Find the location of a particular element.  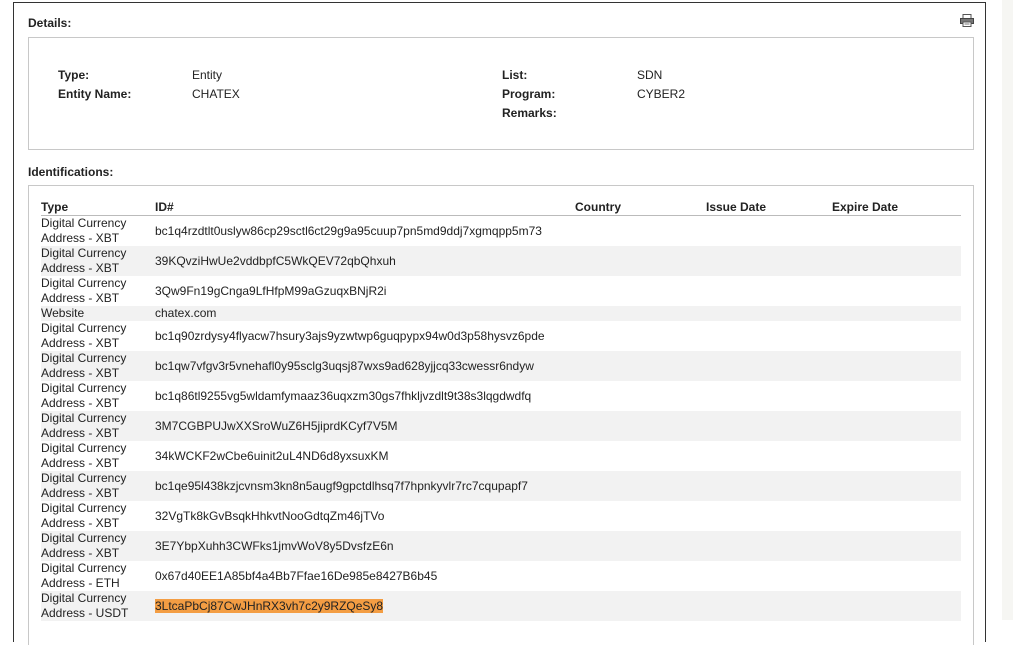

column-header-type: Type is located at coordinates (55, 207).